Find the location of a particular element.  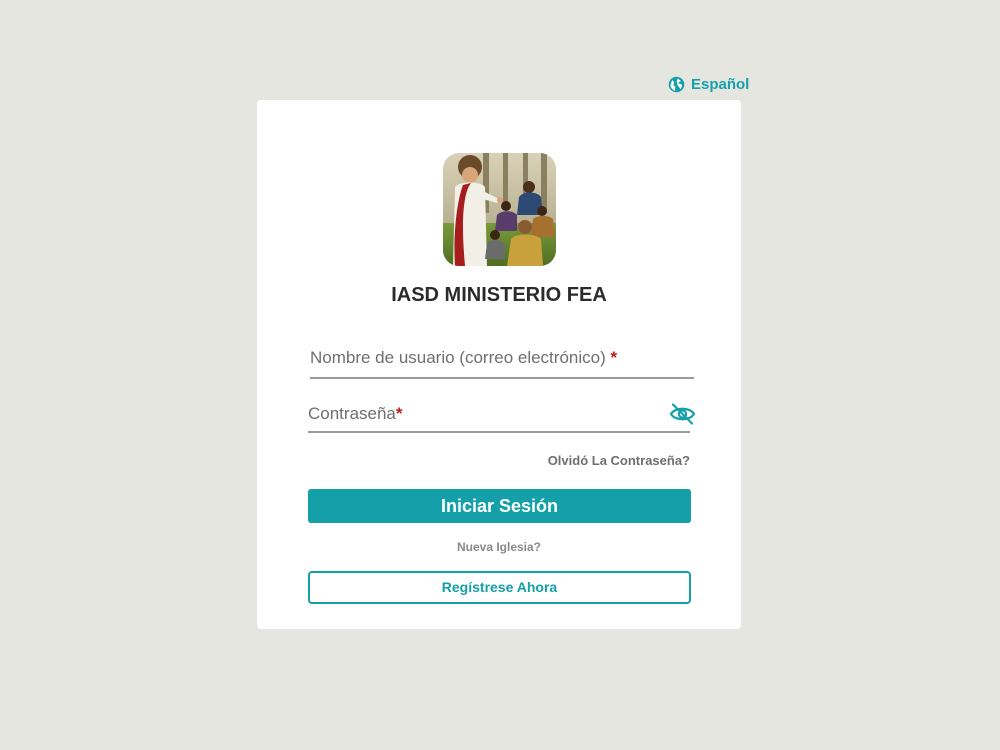

username-field: Nombre de usuario (correo electrónico) * is located at coordinates (502, 361).